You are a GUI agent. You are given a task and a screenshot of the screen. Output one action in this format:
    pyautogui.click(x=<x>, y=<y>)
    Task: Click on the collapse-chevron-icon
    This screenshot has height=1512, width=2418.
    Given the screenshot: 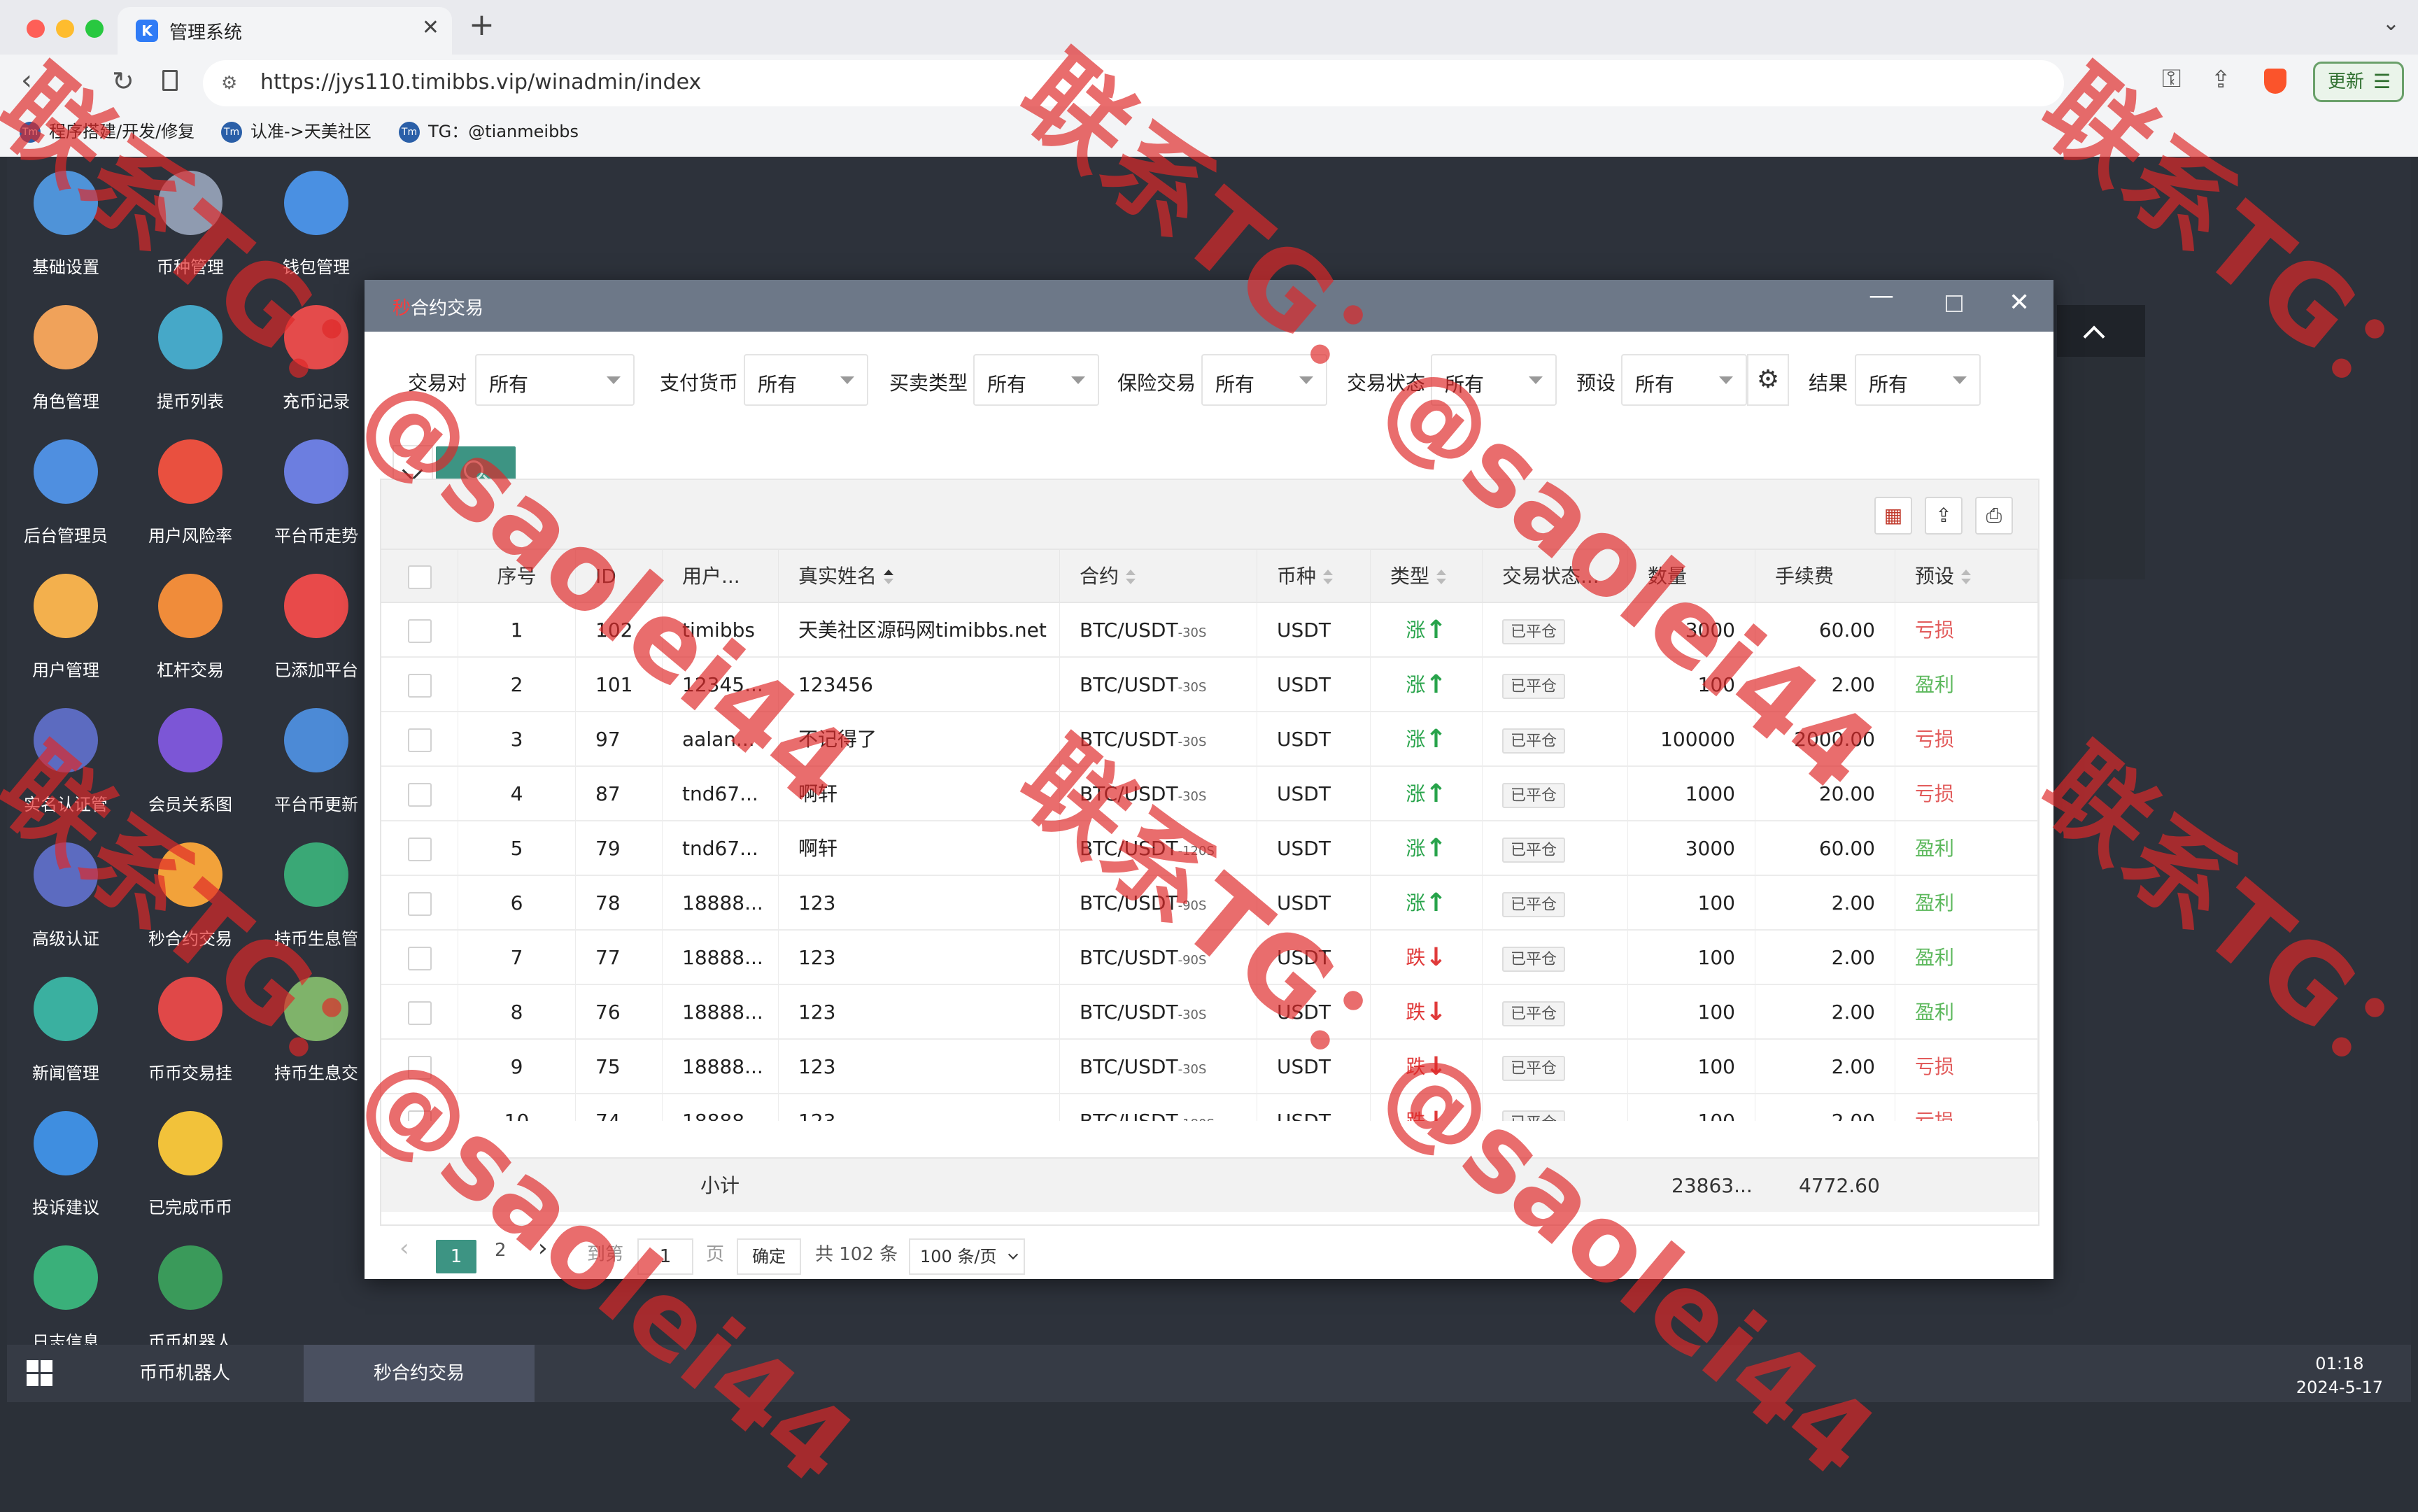 What is the action you would take?
    pyautogui.click(x=2101, y=331)
    